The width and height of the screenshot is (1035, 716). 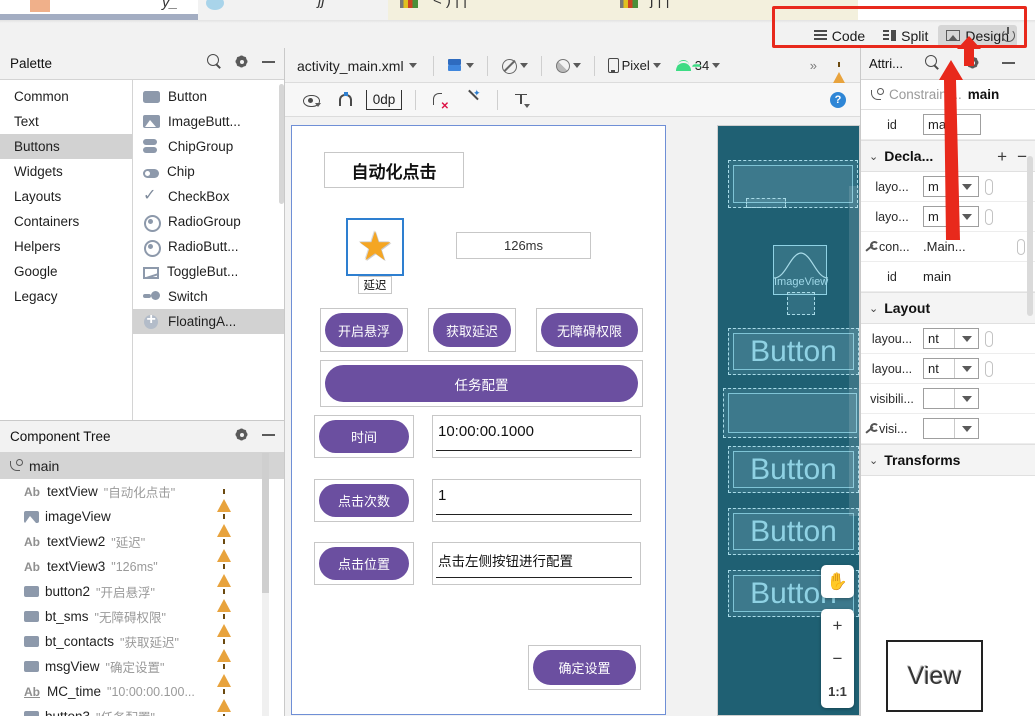 What do you see at coordinates (208, 96) in the screenshot?
I see `palette-item-button: Button` at bounding box center [208, 96].